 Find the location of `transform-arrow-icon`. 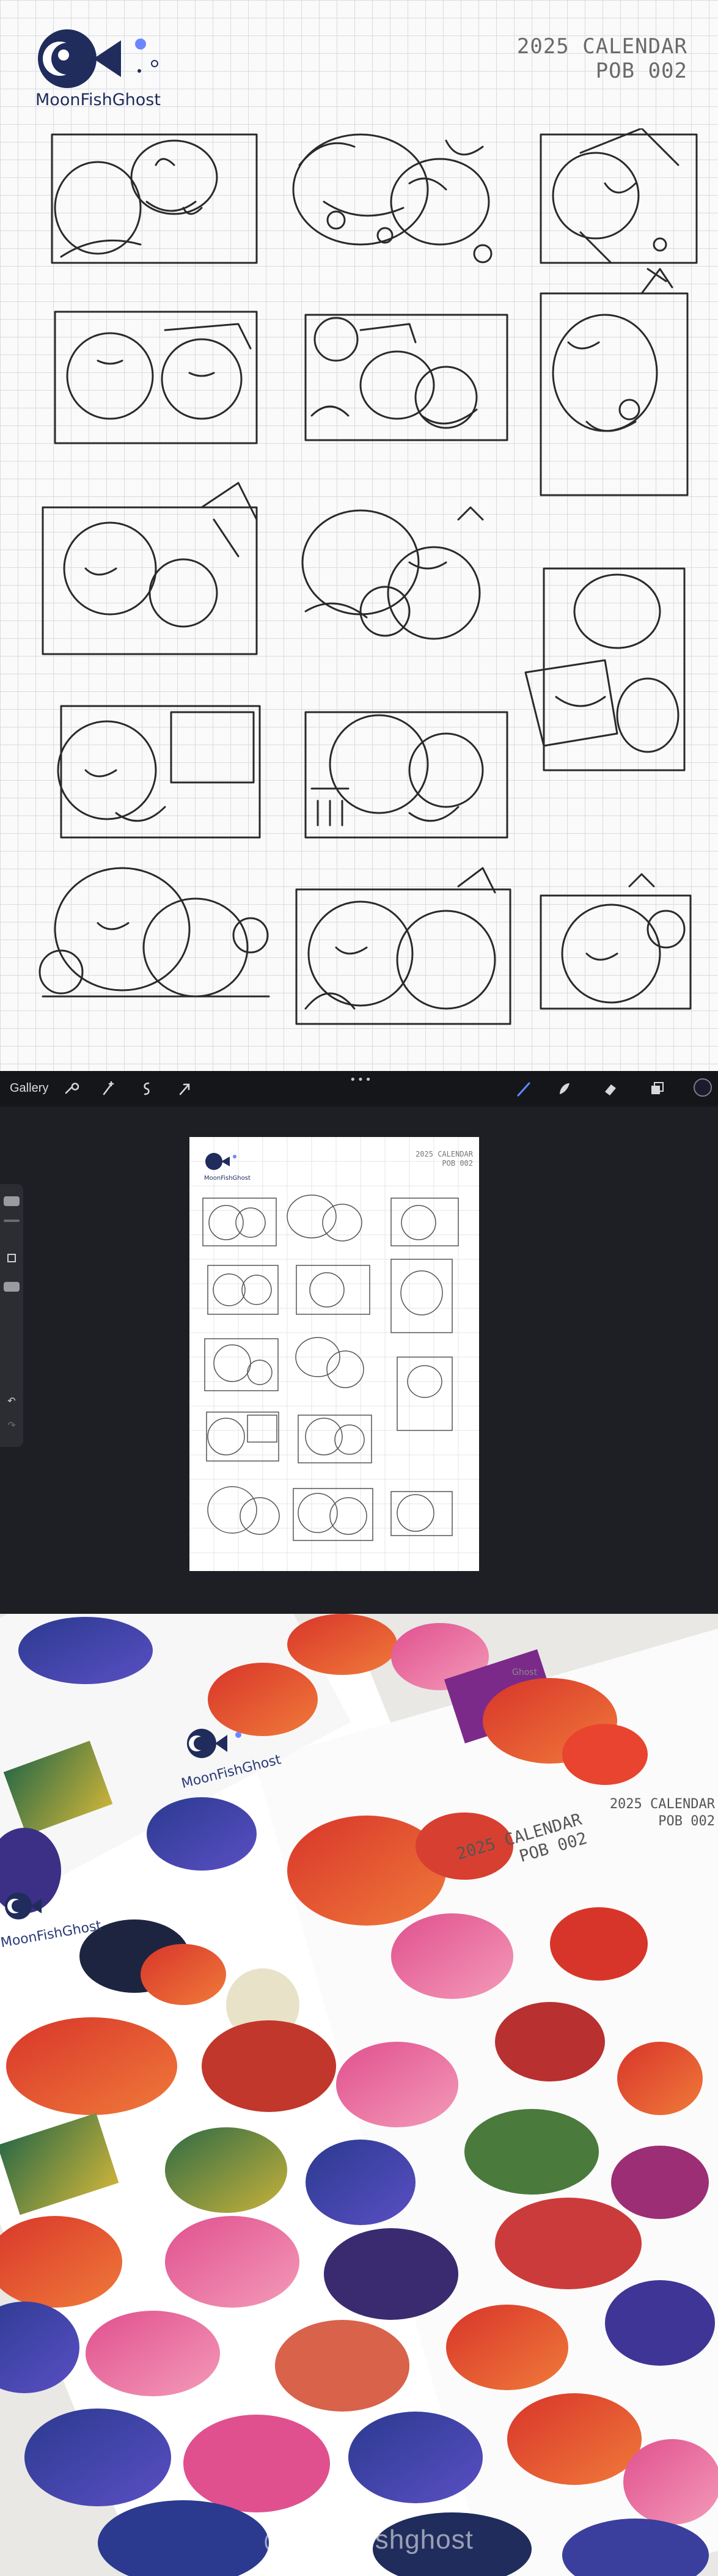

transform-arrow-icon is located at coordinates (184, 1089).